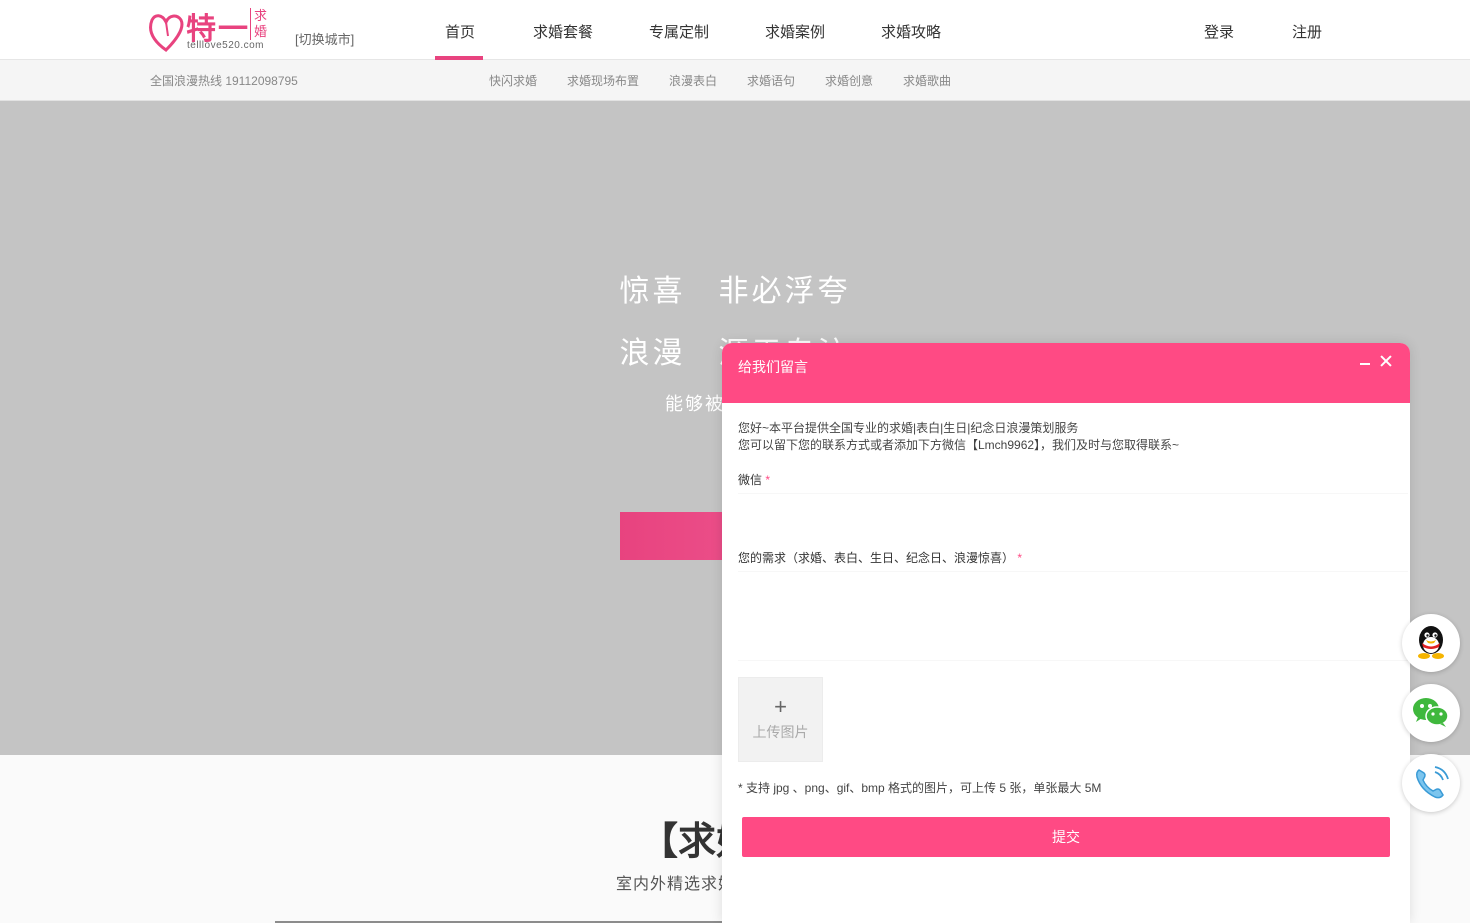  What do you see at coordinates (460, 31) in the screenshot?
I see `nav-home: 首页` at bounding box center [460, 31].